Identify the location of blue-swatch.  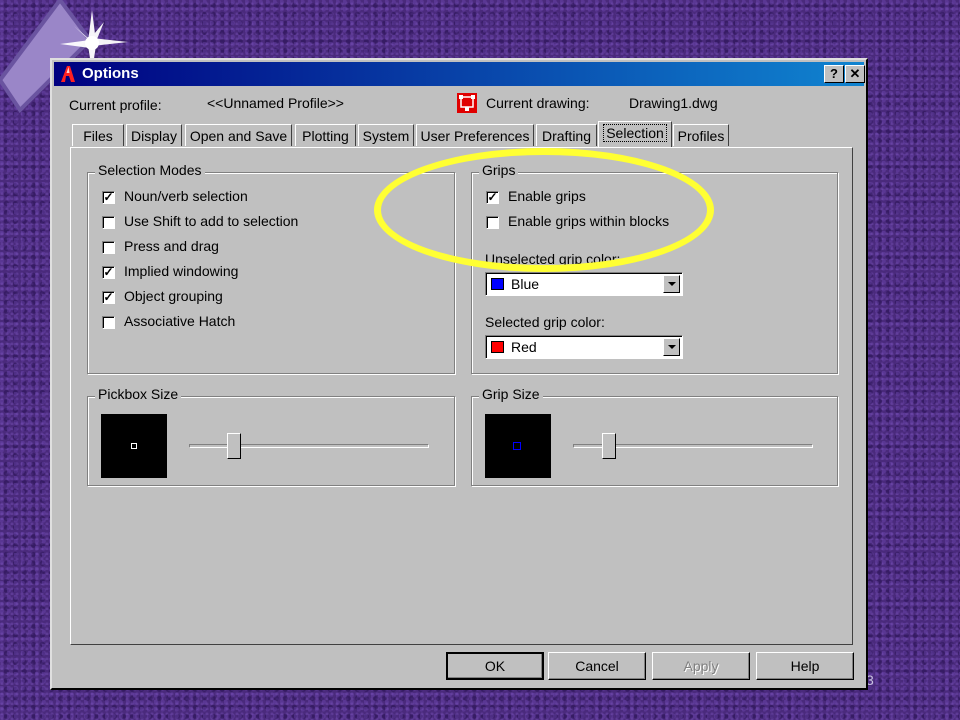
(497, 284).